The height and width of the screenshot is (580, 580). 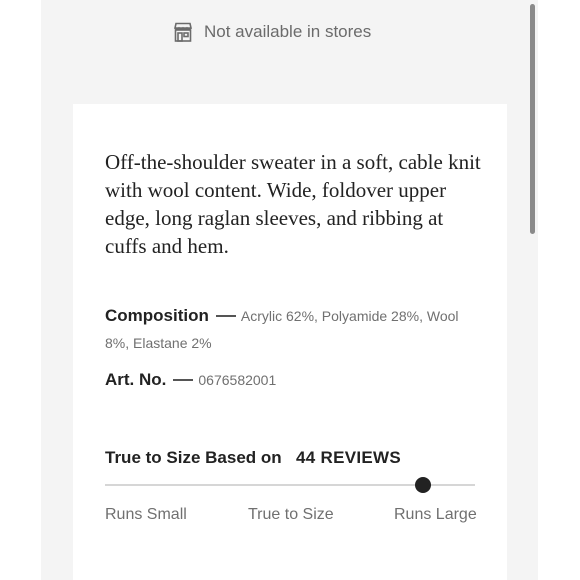 I want to click on fit-label-true-to-size: True to Size, so click(x=291, y=514).